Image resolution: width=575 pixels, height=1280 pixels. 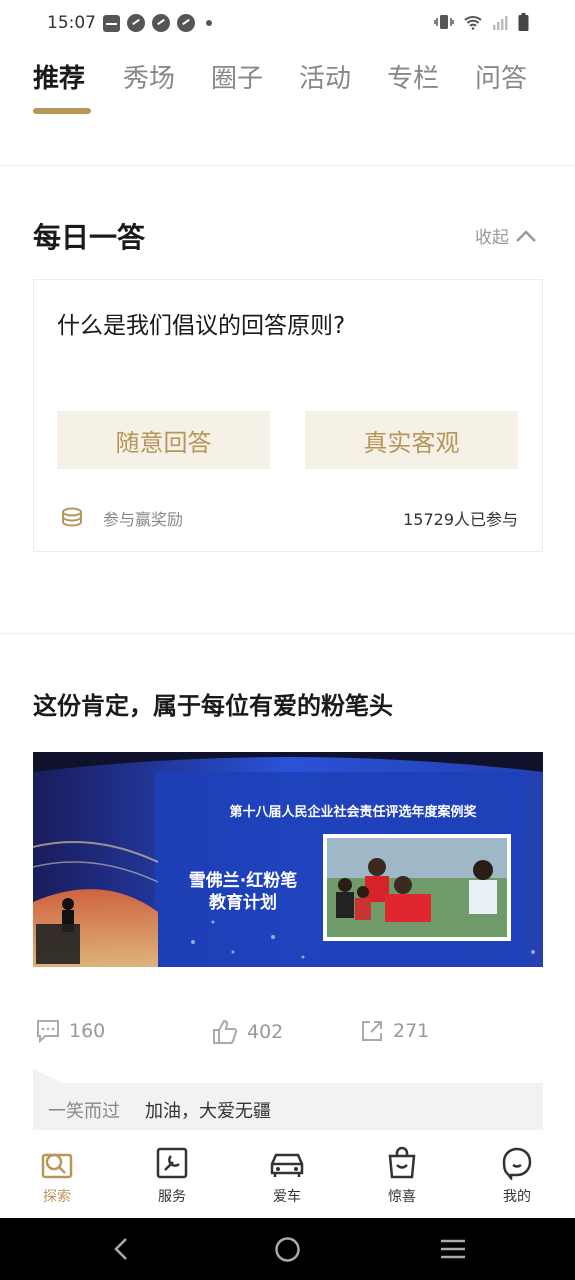 I want to click on like-stat: 402, so click(x=247, y=1032).